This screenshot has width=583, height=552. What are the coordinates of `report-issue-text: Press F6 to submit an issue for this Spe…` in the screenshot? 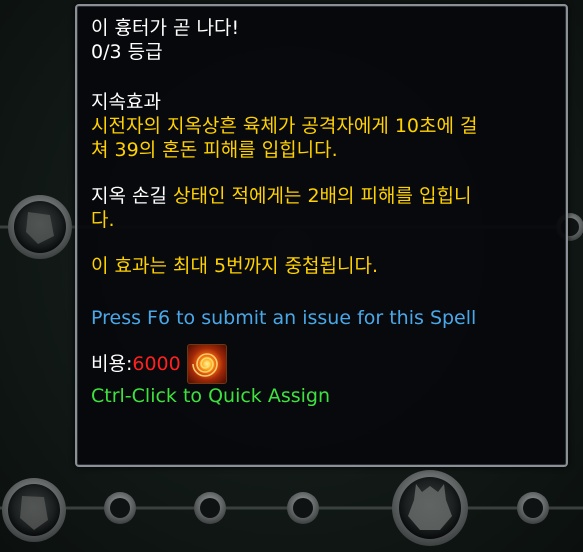 It's located at (284, 318).